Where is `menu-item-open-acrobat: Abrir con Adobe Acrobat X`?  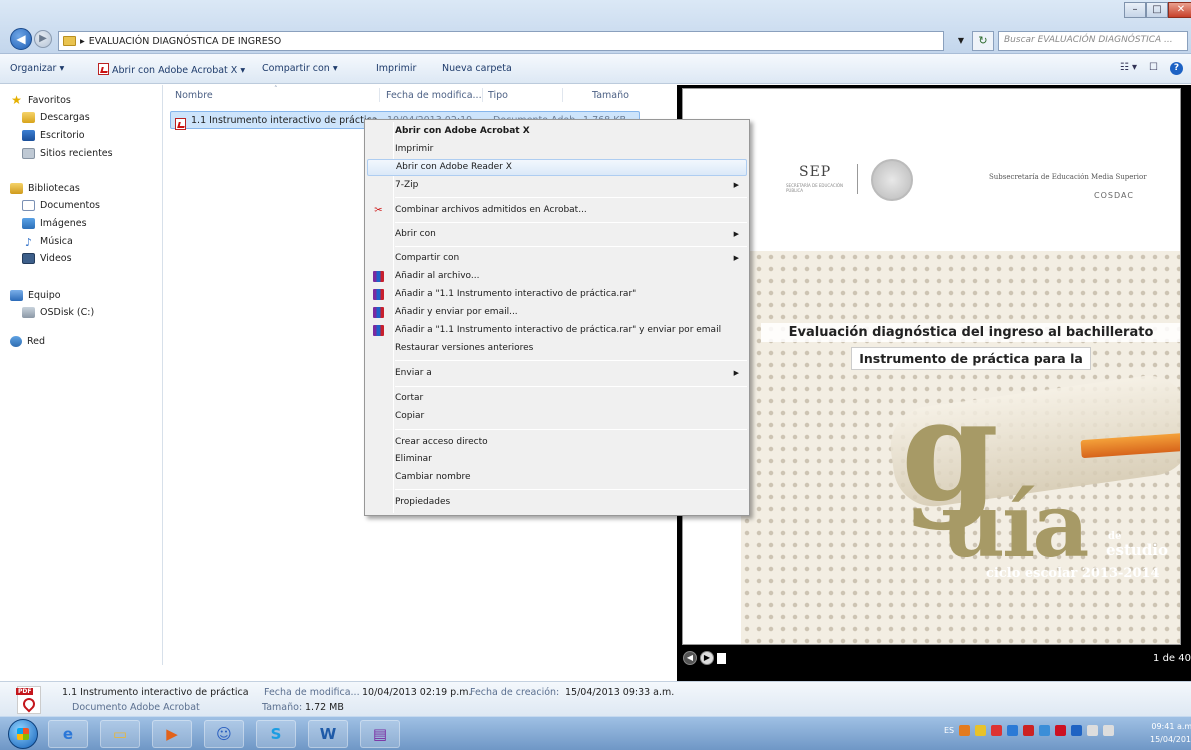
menu-item-open-acrobat: Abrir con Adobe Acrobat X is located at coordinates (557, 131).